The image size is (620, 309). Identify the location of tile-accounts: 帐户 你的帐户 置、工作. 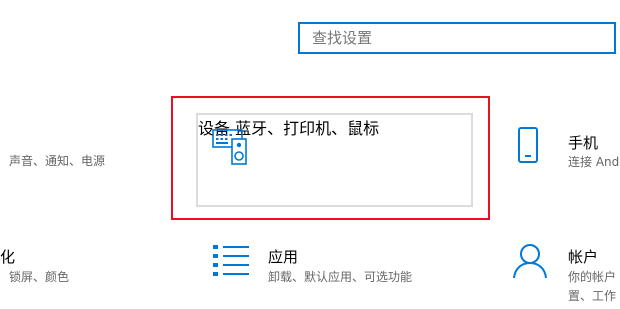
(562, 274).